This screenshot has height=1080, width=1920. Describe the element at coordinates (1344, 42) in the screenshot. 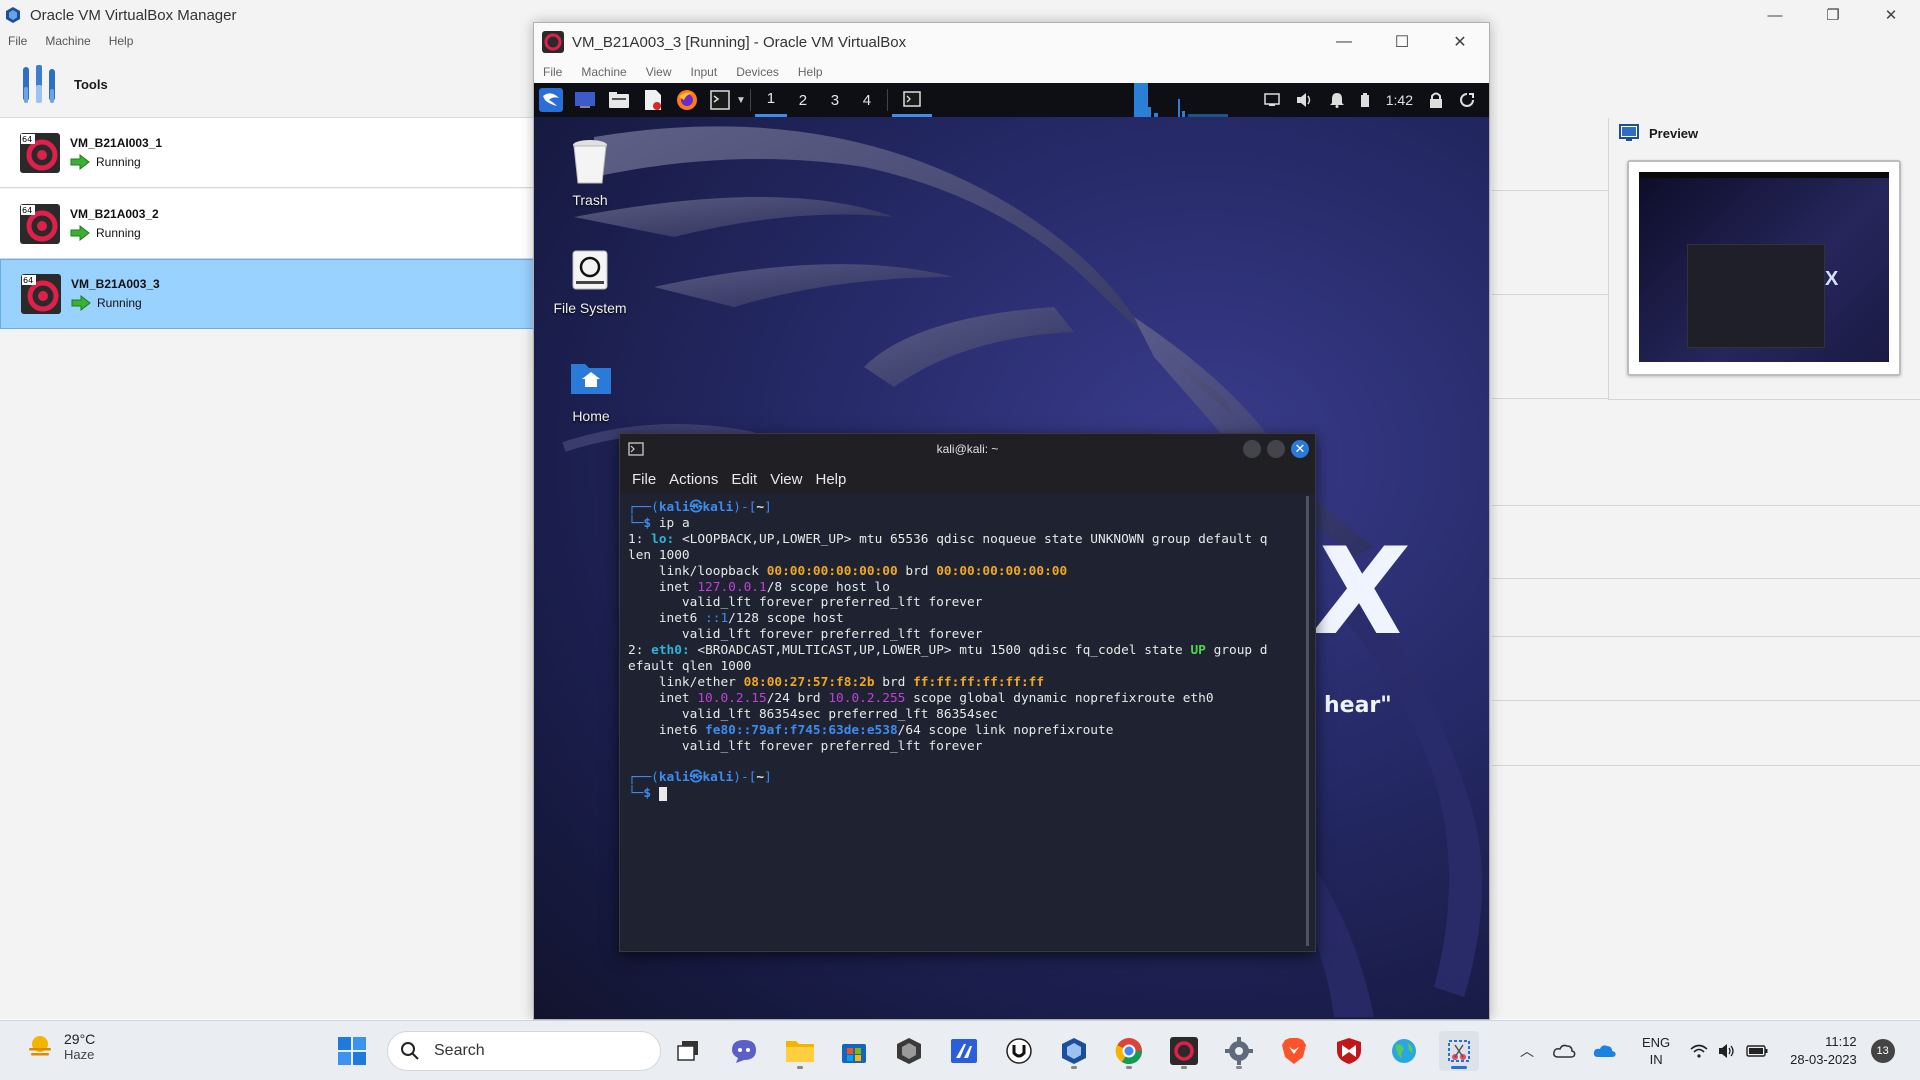

I see `vm-minimize-button: —` at that location.